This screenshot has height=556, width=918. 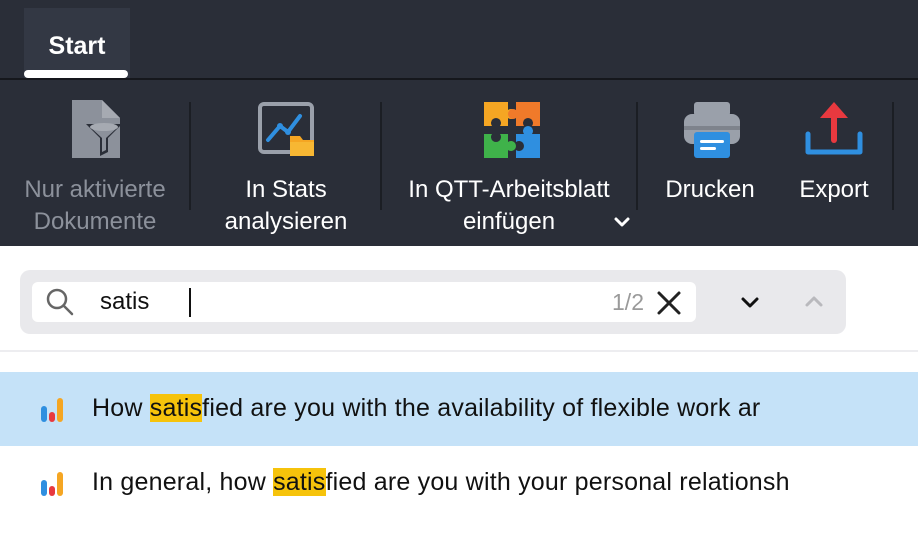 What do you see at coordinates (834, 189) in the screenshot?
I see `export-label: Export` at bounding box center [834, 189].